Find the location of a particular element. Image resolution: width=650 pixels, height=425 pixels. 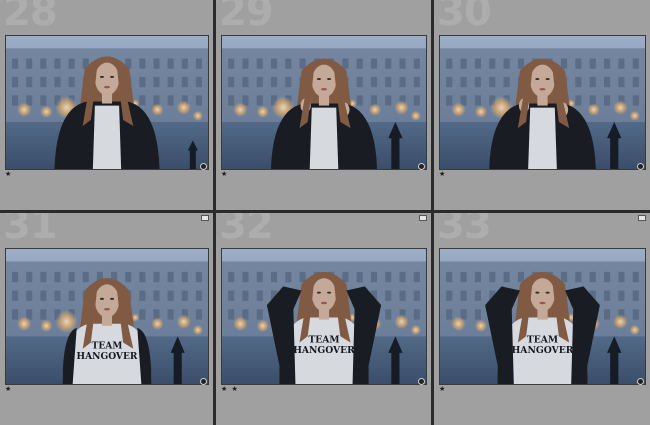

cell-index-number: 33 is located at coordinates (464, 230).